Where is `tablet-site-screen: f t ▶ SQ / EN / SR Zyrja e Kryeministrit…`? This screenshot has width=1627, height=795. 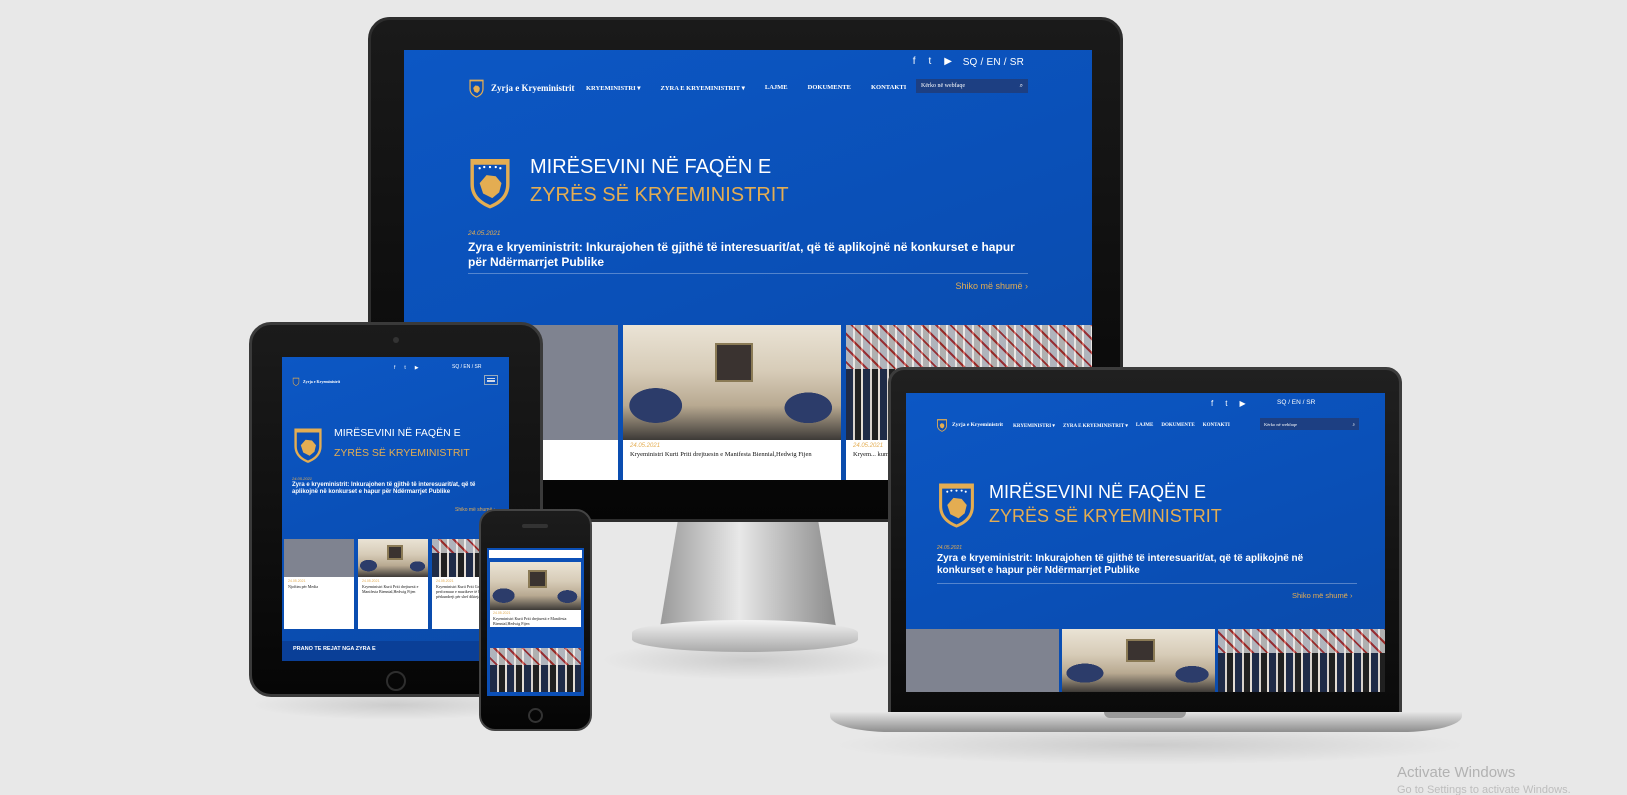 tablet-site-screen: f t ▶ SQ / EN / SR Zyrja e Kryeministrit… is located at coordinates (395, 509).